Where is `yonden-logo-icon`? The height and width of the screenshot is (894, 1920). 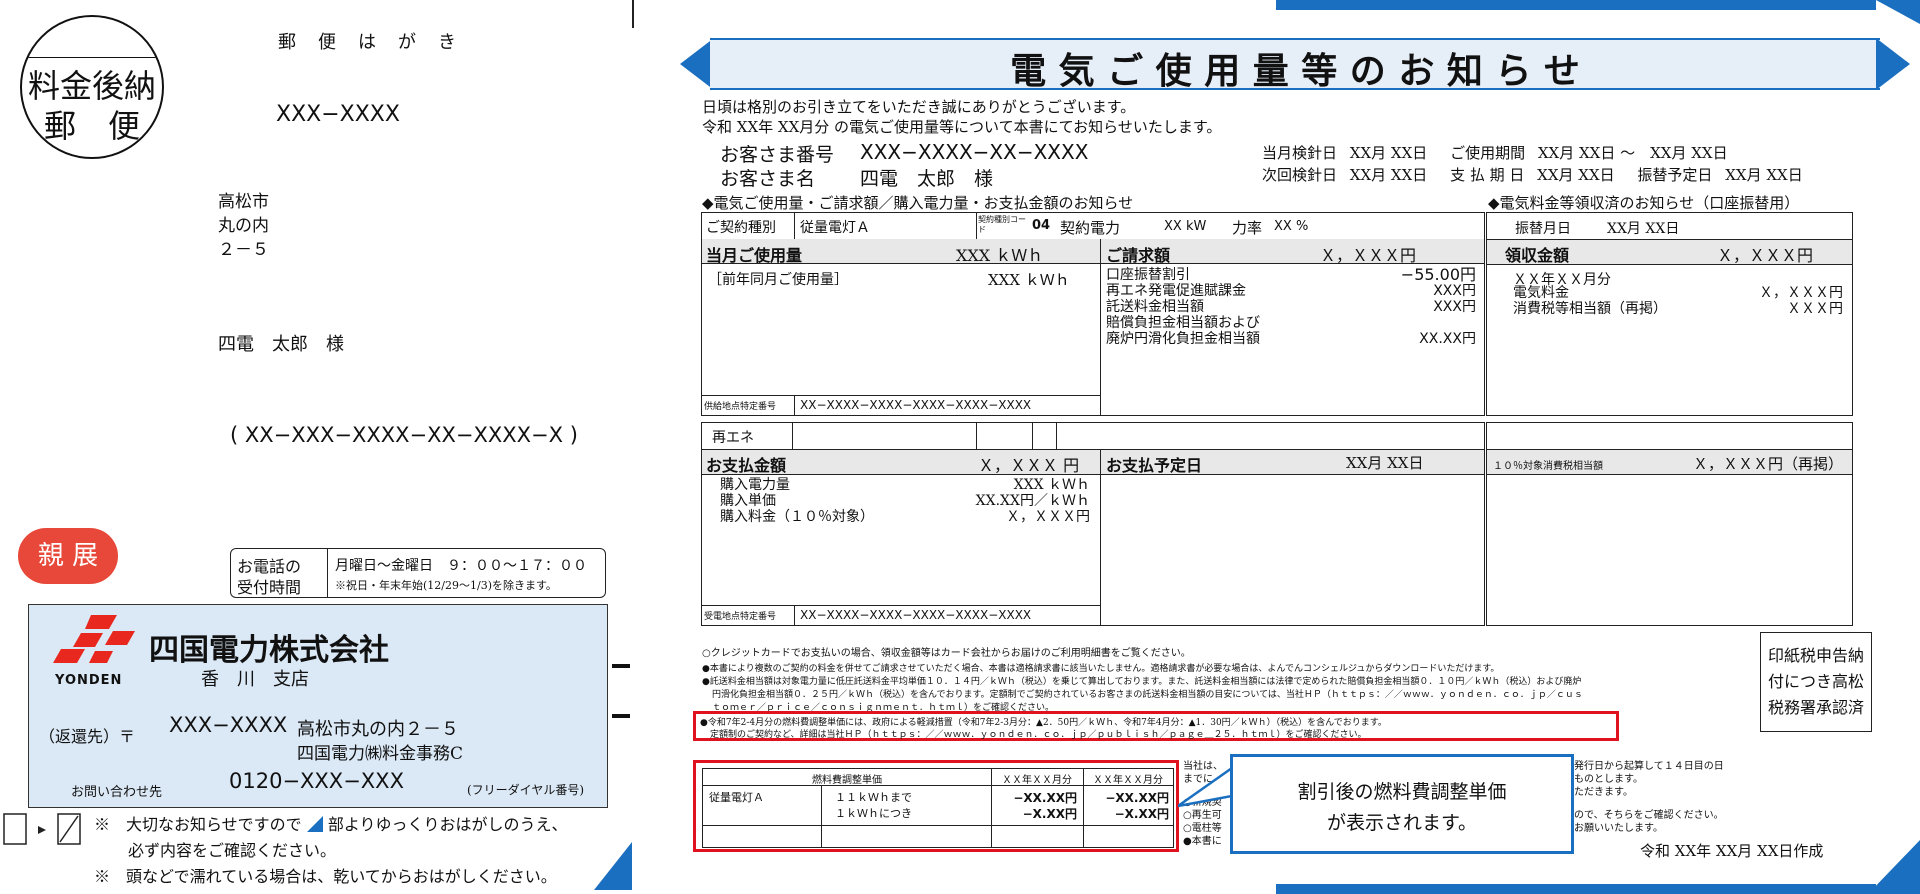 yonden-logo-icon is located at coordinates (94, 639).